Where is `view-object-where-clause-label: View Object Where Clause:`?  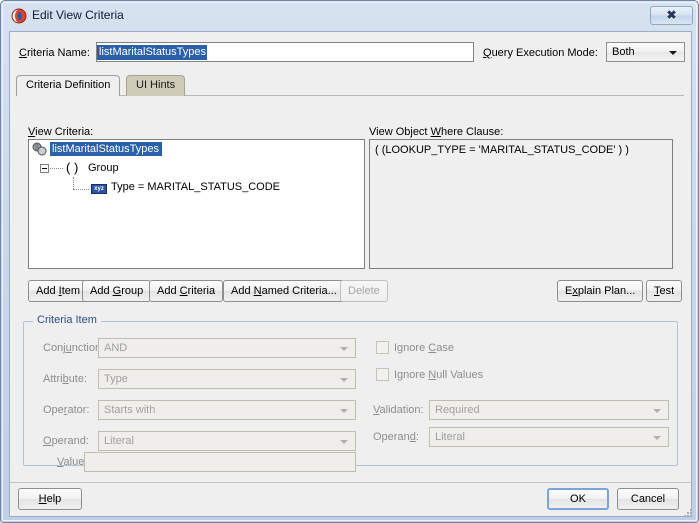 view-object-where-clause-label: View Object Where Clause: is located at coordinates (436, 132).